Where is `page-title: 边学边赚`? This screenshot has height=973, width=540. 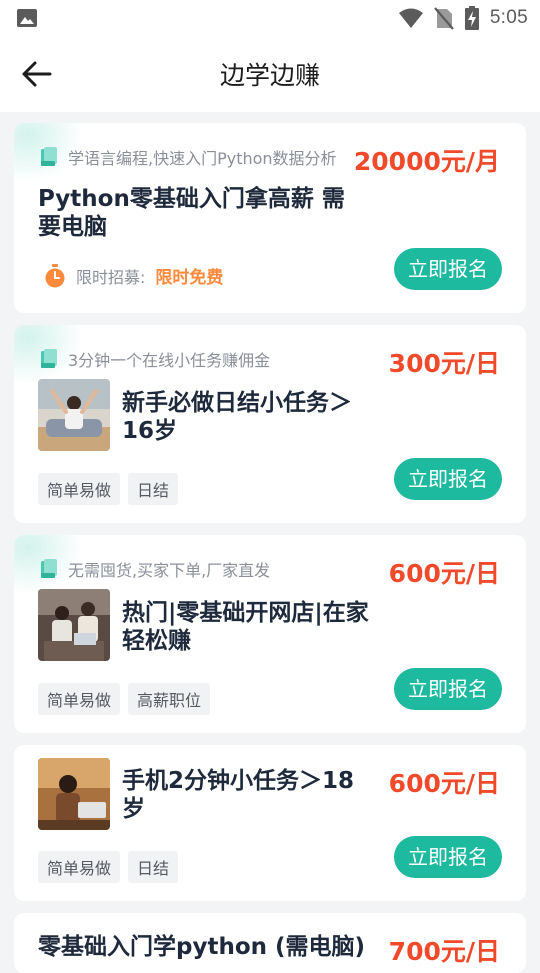
page-title: 边学边赚 is located at coordinates (269, 75).